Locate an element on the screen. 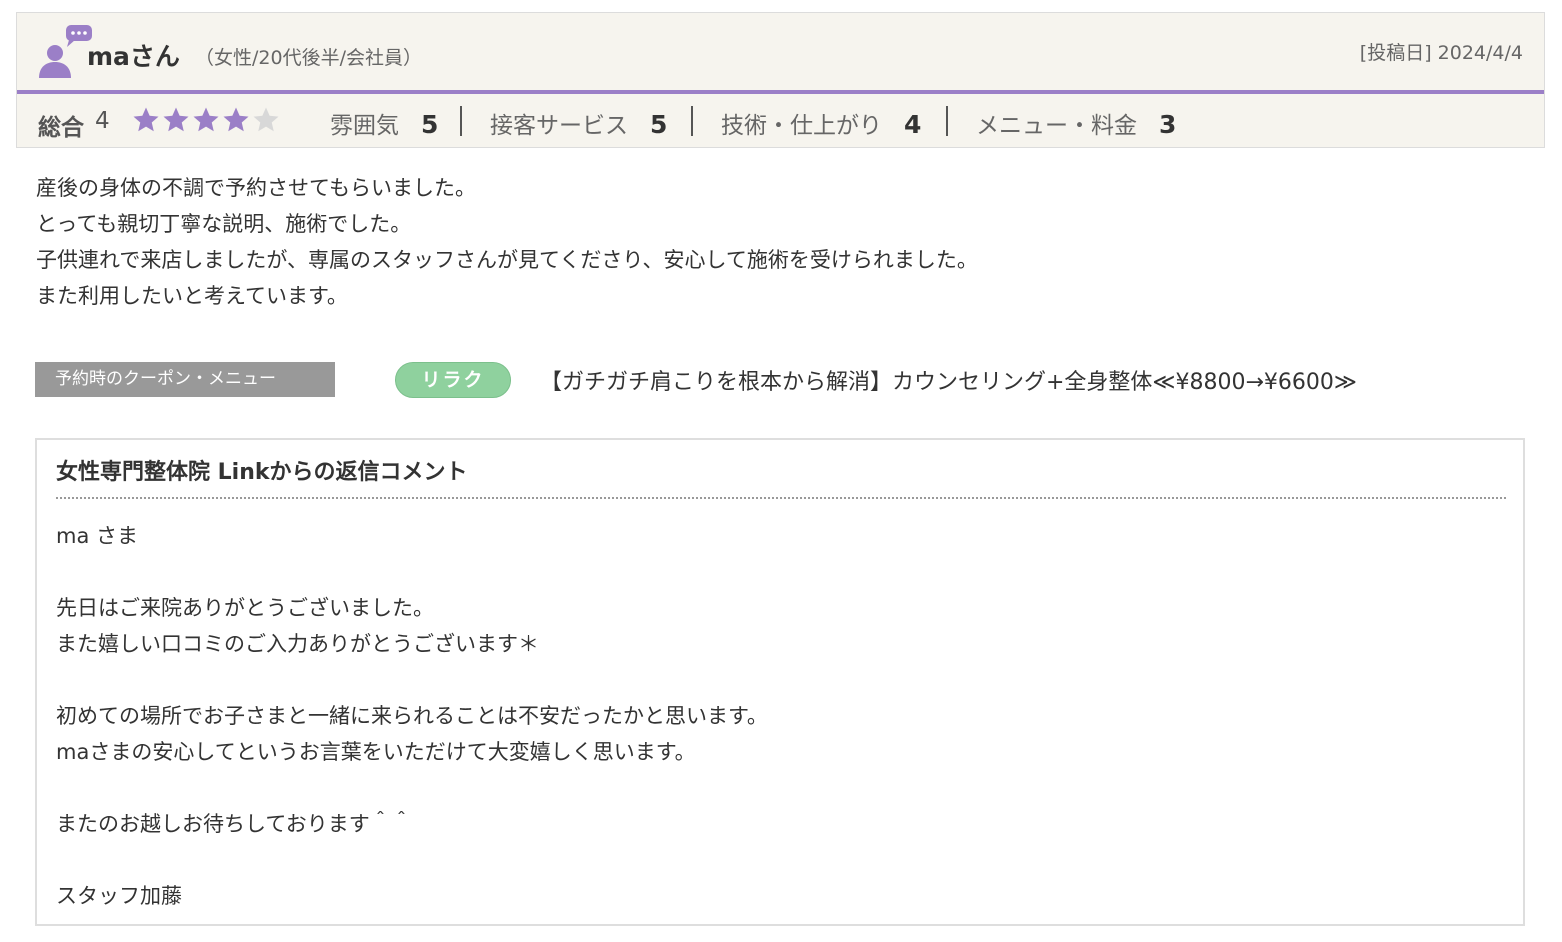 The height and width of the screenshot is (942, 1562). reply-line: 先日はご来院ありがとうございました。 is located at coordinates (245, 608).